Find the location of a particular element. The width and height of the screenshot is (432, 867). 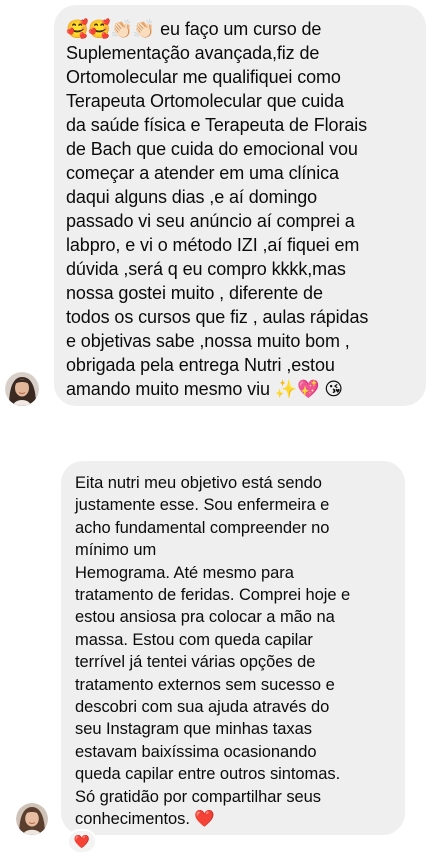

reaction-badge: ❤️ is located at coordinates (82, 841).